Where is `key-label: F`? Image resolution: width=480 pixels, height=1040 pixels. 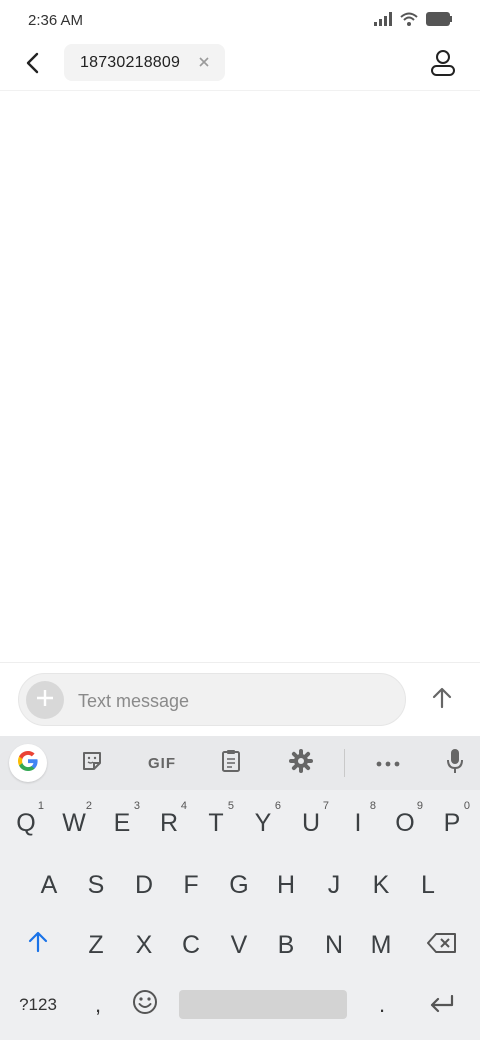
key-label: F is located at coordinates (191, 884).